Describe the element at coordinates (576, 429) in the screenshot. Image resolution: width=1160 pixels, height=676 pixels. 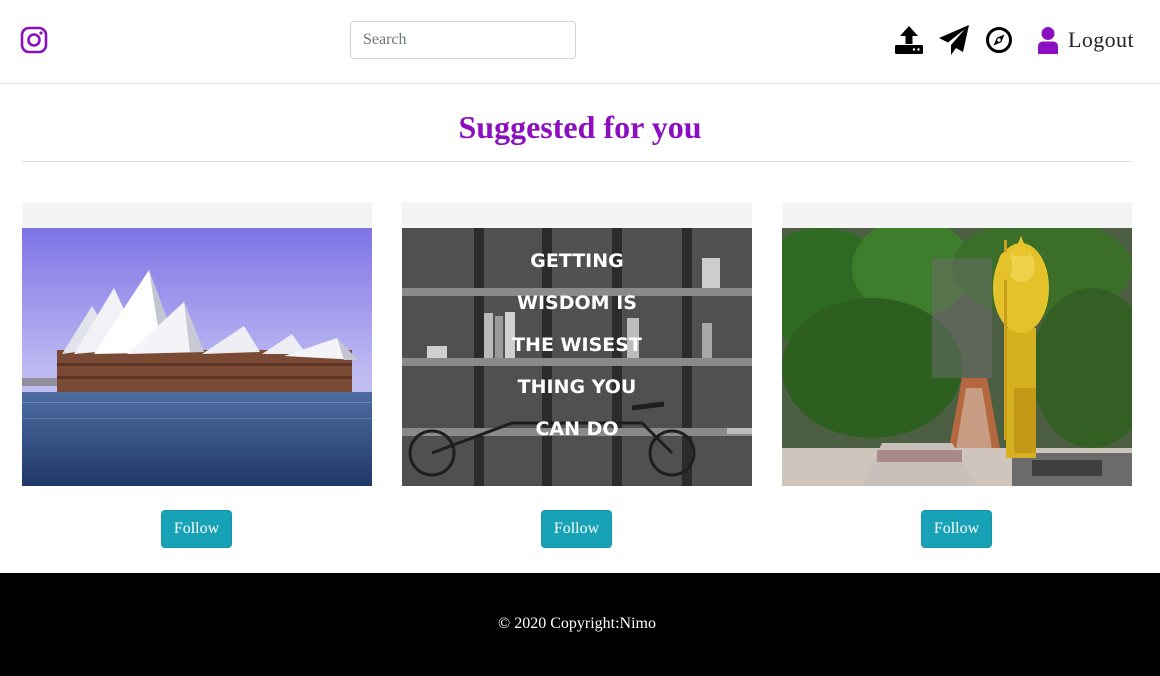
I see `quote-line: CAN DO` at that location.